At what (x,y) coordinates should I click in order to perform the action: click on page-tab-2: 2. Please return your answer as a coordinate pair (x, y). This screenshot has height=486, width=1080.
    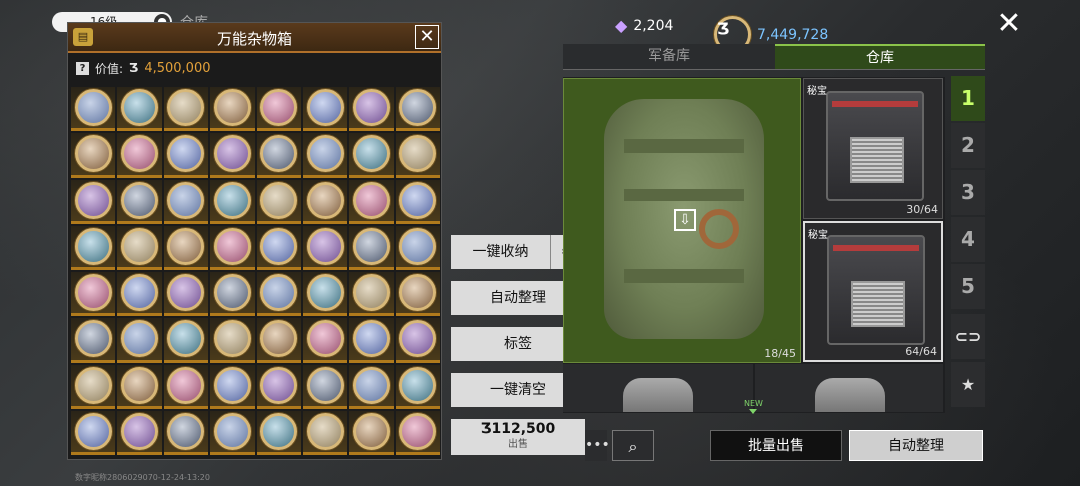
    Looking at the image, I should click on (968, 145).